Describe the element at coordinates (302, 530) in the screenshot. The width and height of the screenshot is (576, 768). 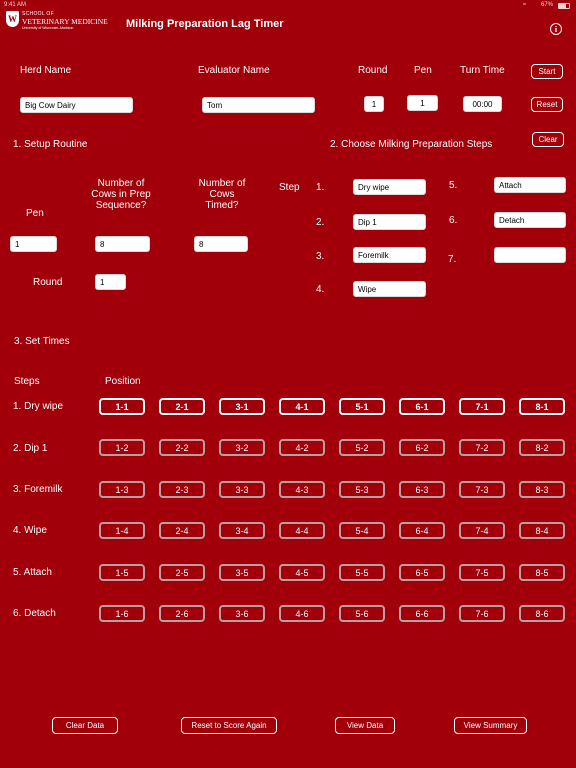
I see `position-button: 4-4` at that location.